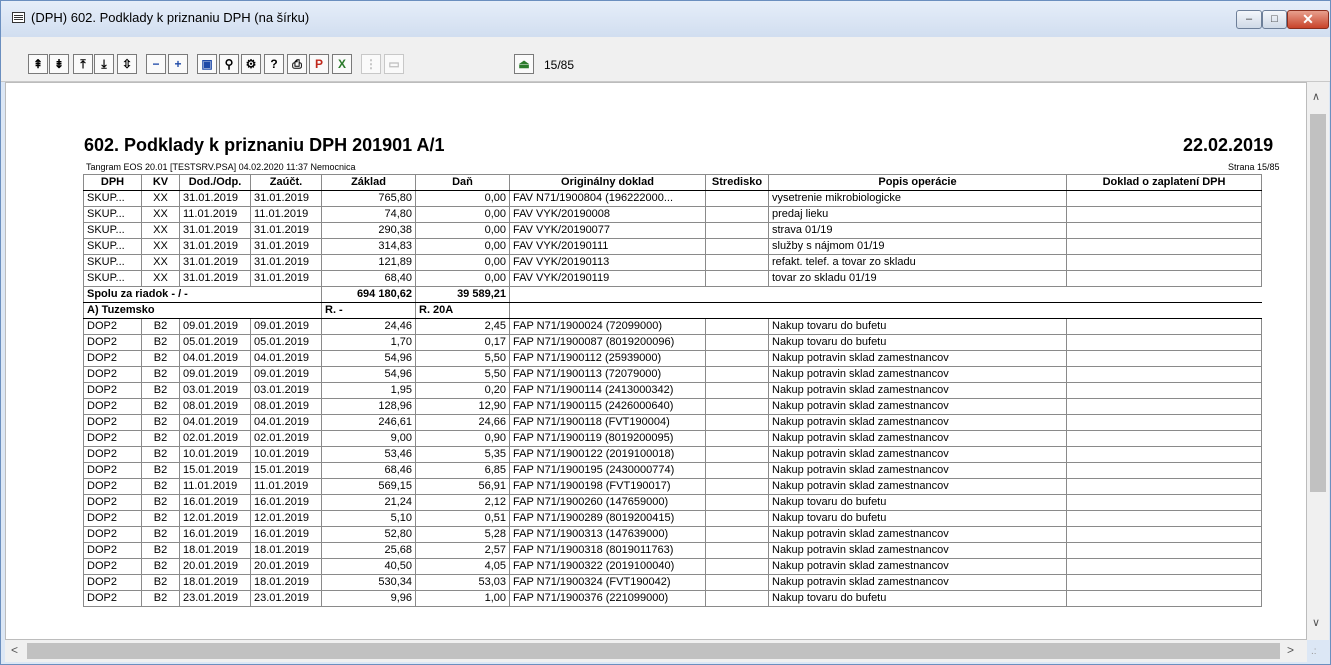 The image size is (1331, 665). I want to click on page-setup-icon: ⚙, so click(251, 64).